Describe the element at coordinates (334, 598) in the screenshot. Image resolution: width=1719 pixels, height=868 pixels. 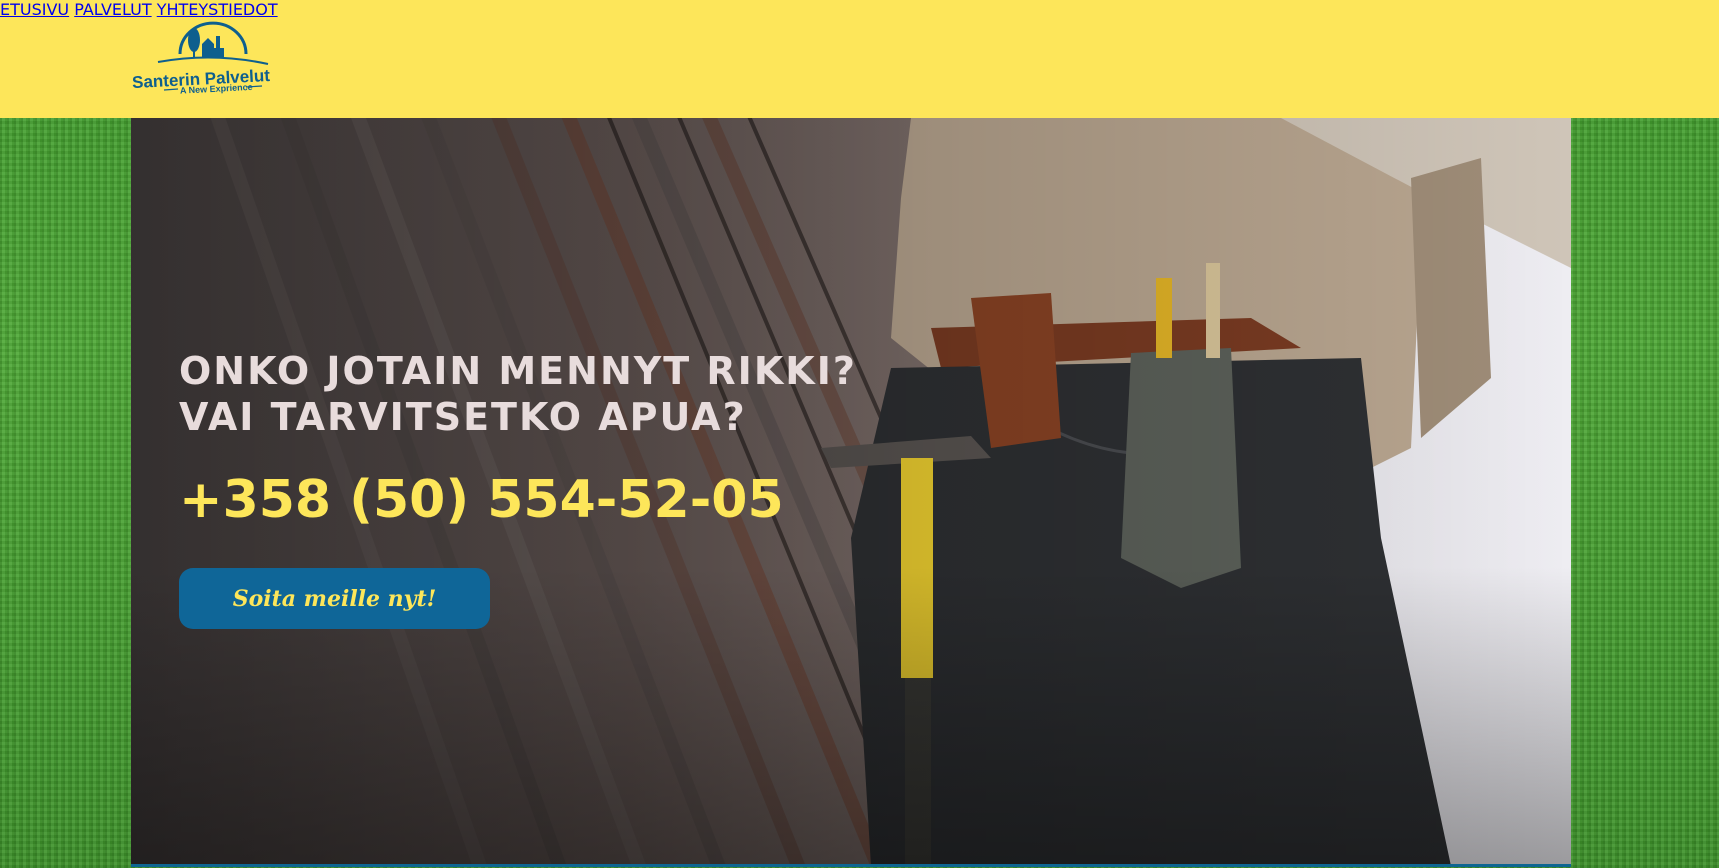
I see `call-now-button: Soita meille nyt!` at that location.